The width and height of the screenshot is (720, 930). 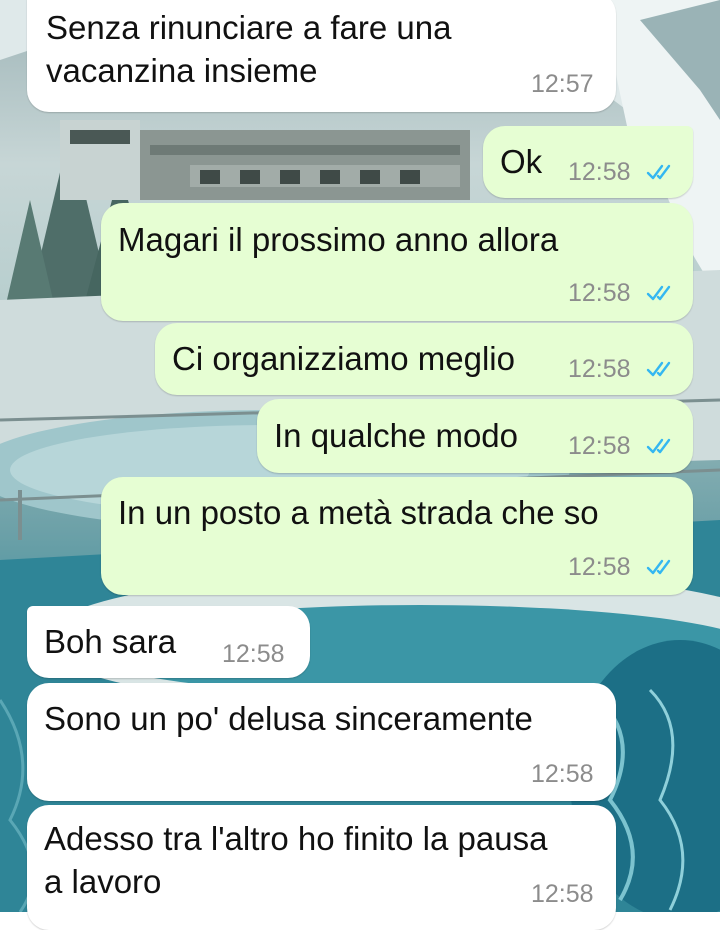 I want to click on message-bubble-outgoing: Ci organizziamo meglio 12:58, so click(x=424, y=359).